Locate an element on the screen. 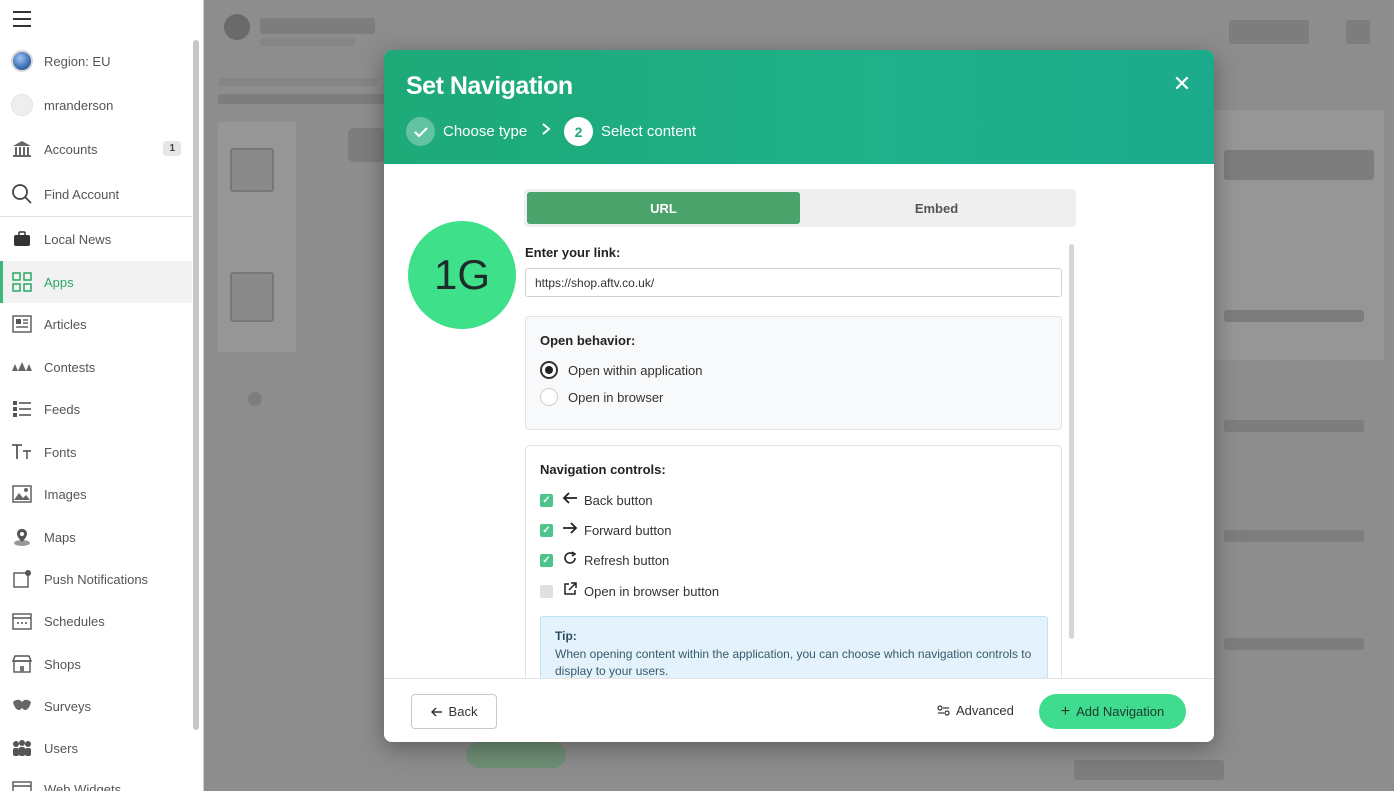 Image resolution: width=1394 pixels, height=791 pixels. checkbox-label: Open in browser button is located at coordinates (652, 591).